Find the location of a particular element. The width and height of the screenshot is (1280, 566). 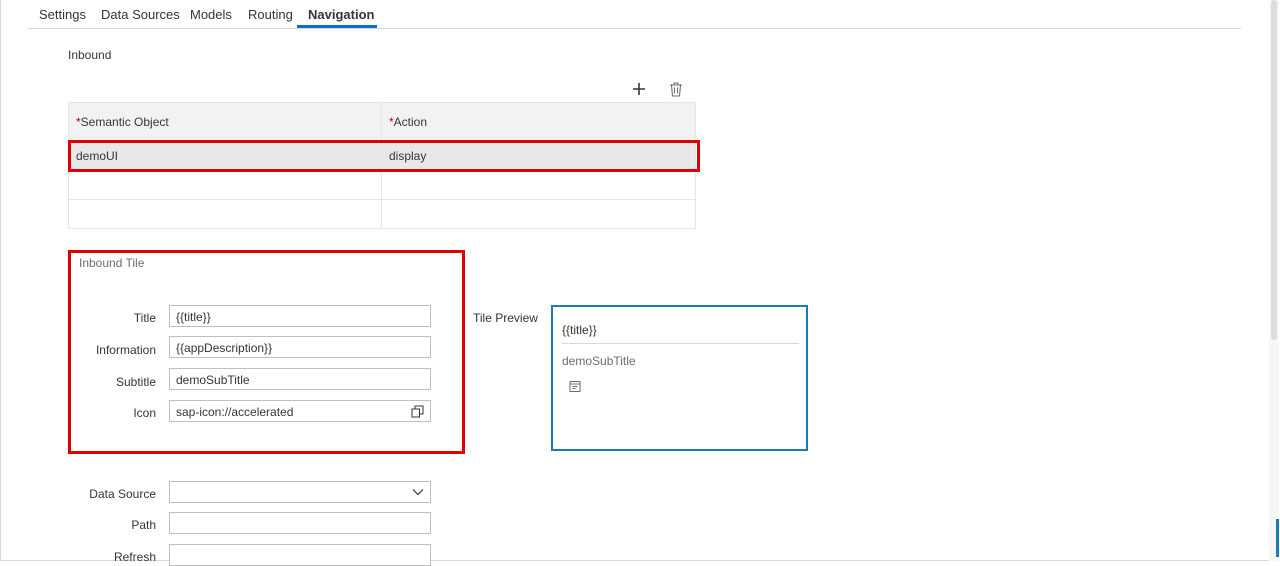

path-input is located at coordinates (300, 523).